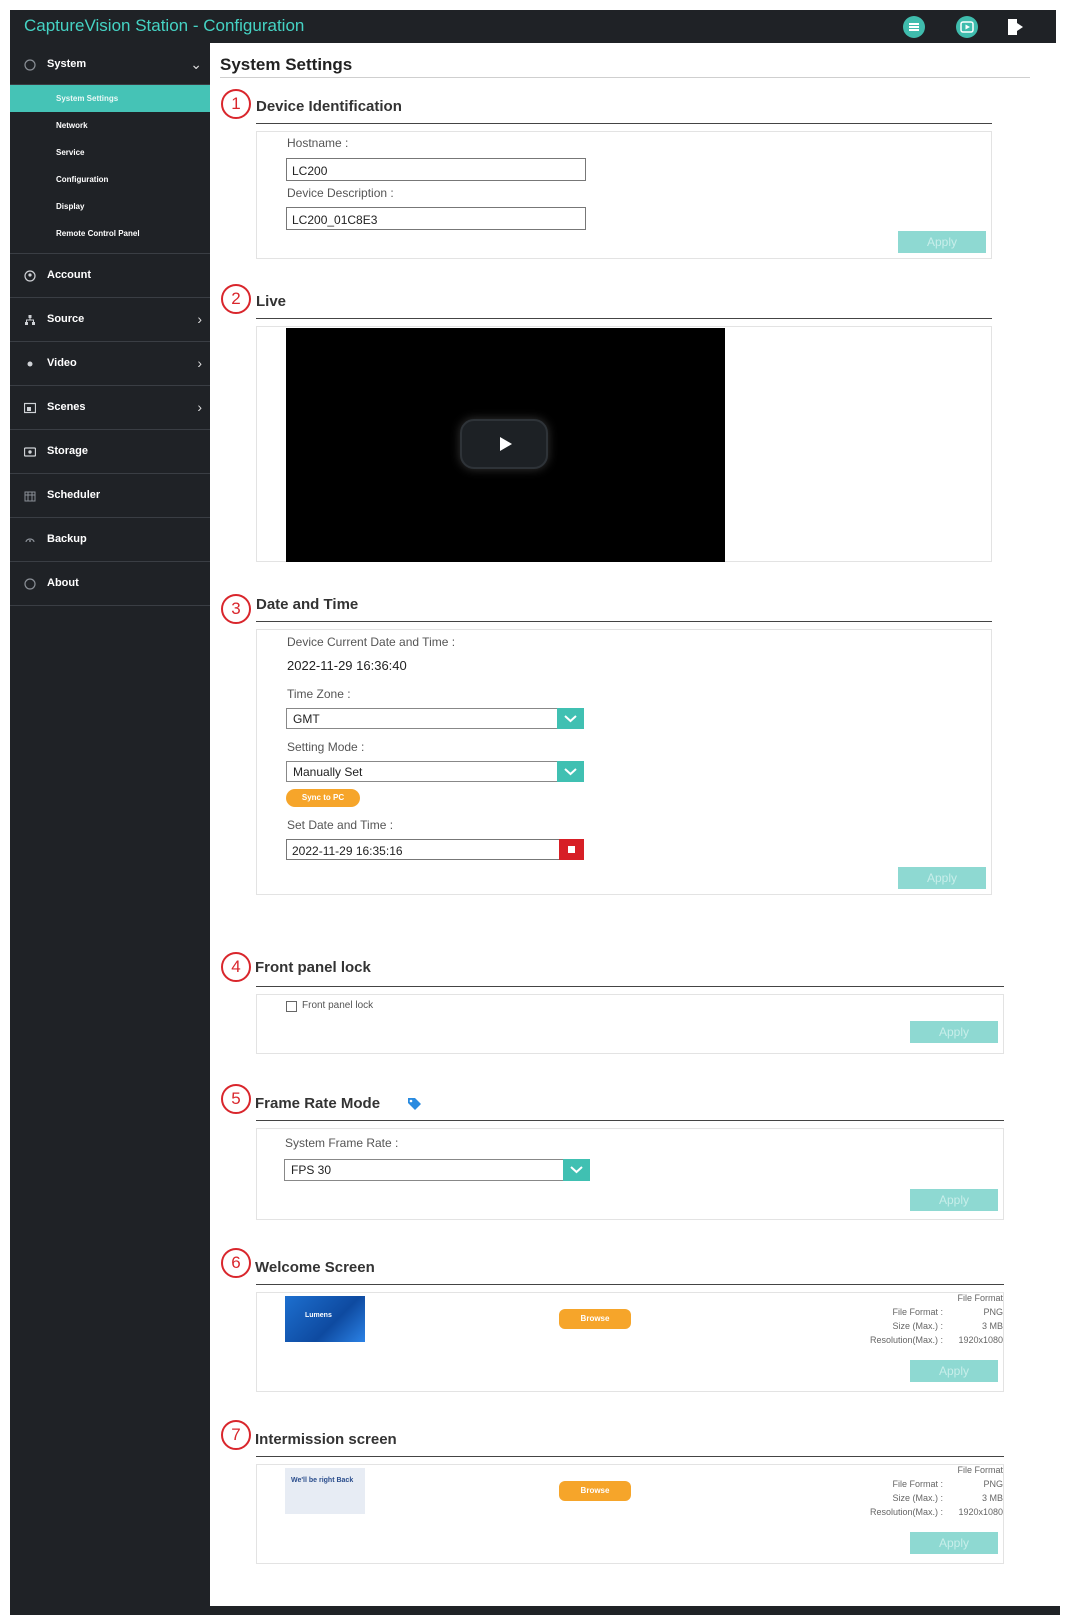 This screenshot has height=1615, width=1090. Describe the element at coordinates (435, 771) in the screenshot. I see `setting-mode-select: Manually Set` at that location.